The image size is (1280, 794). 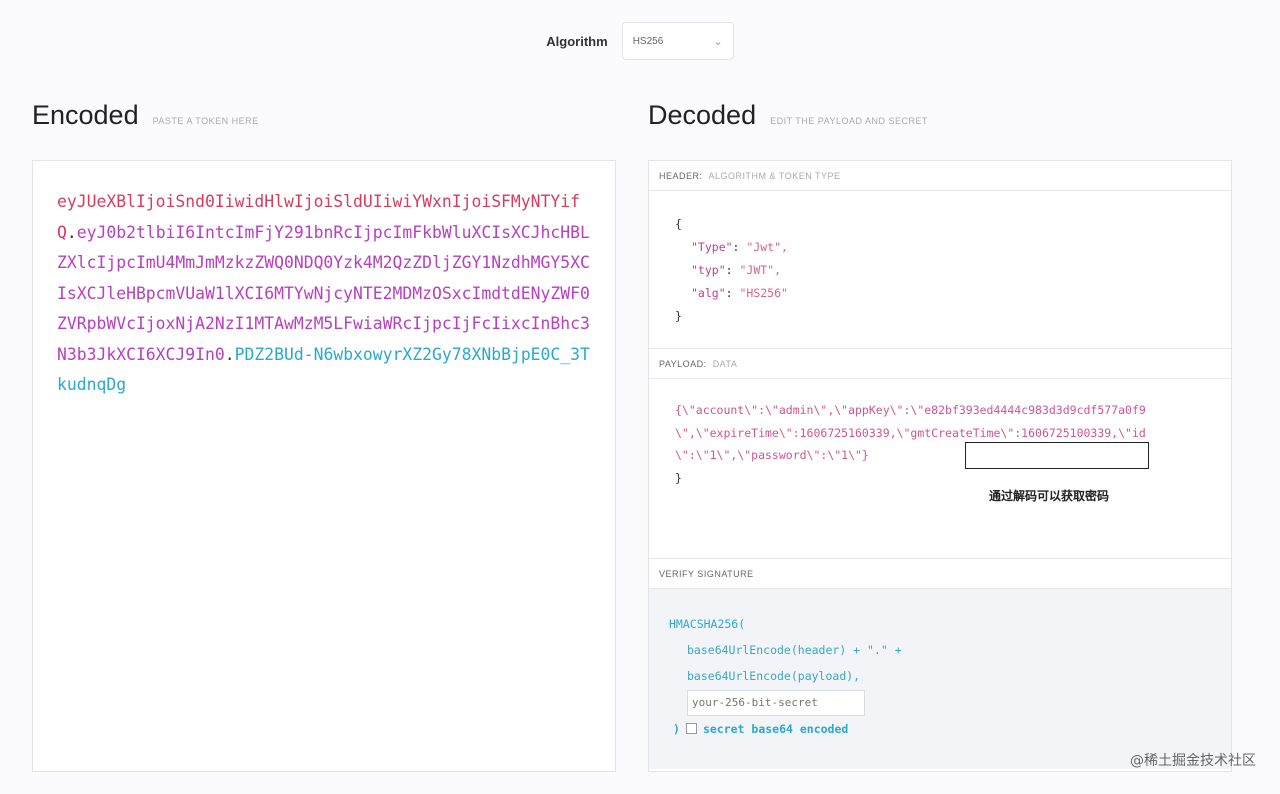 What do you see at coordinates (940, 729) in the screenshot?
I see `secret-base64-row: ) secret base64 encoded` at bounding box center [940, 729].